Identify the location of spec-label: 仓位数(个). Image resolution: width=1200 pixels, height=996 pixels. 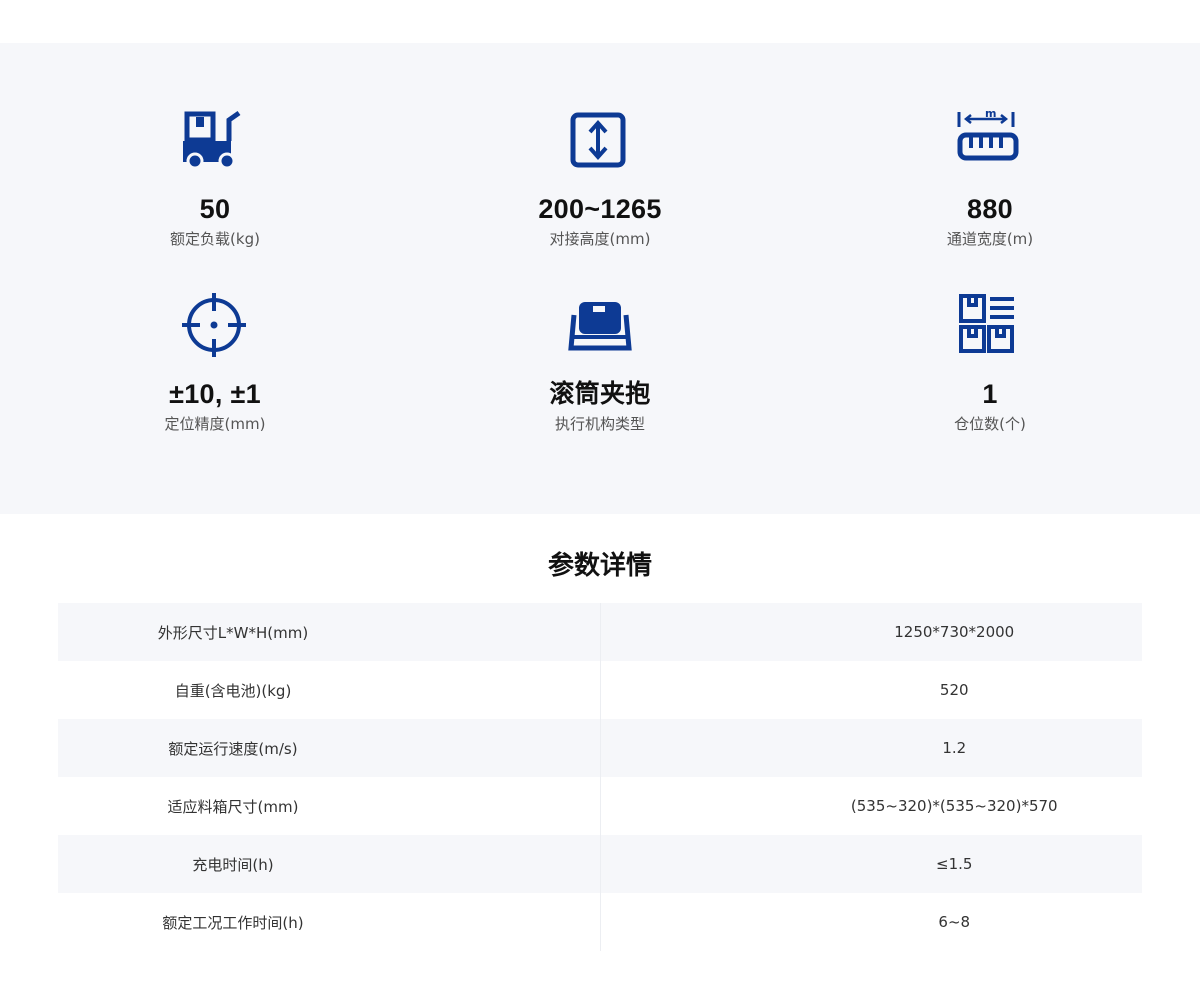
(990, 424).